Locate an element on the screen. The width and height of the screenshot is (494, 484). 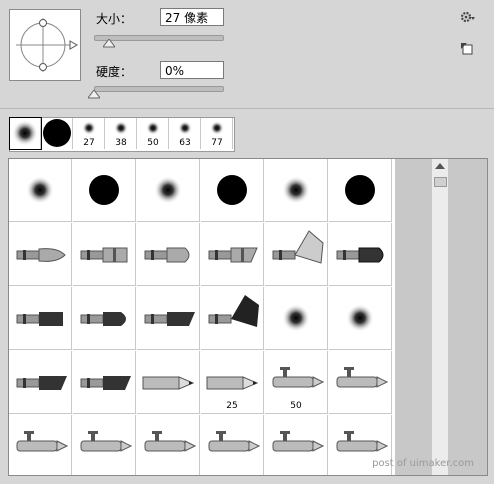
brush-tip-airbrush: 50 is located at coordinates (296, 382).